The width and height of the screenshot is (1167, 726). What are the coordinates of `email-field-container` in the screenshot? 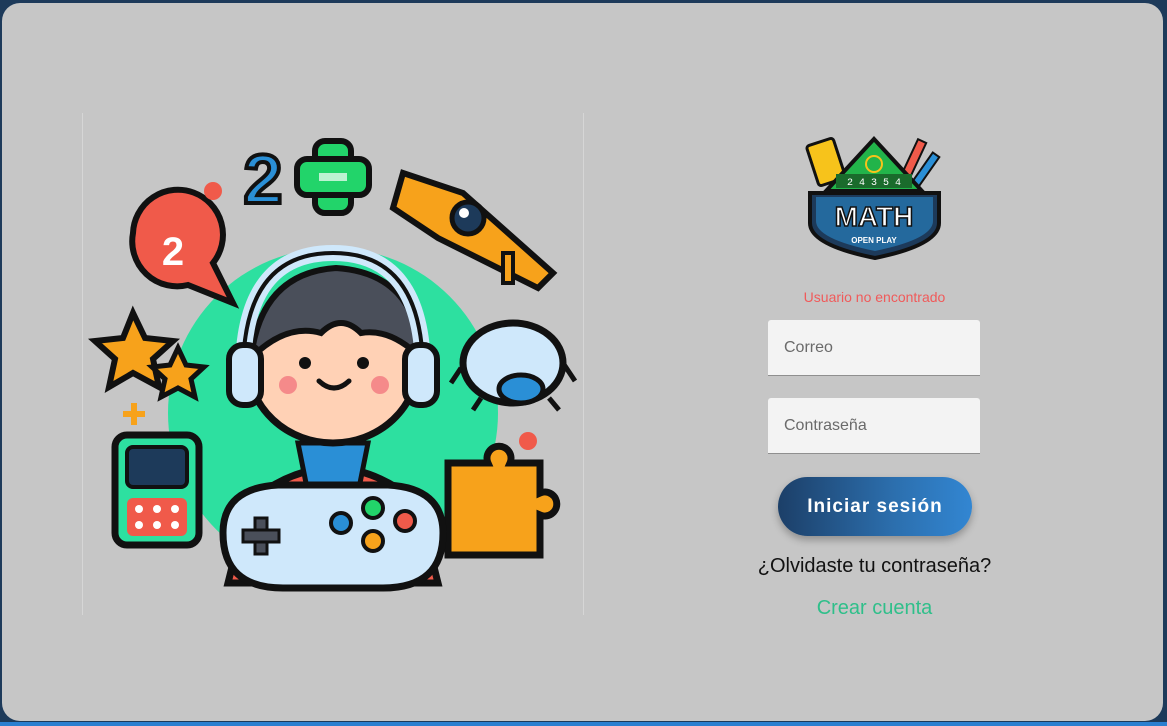 It's located at (874, 348).